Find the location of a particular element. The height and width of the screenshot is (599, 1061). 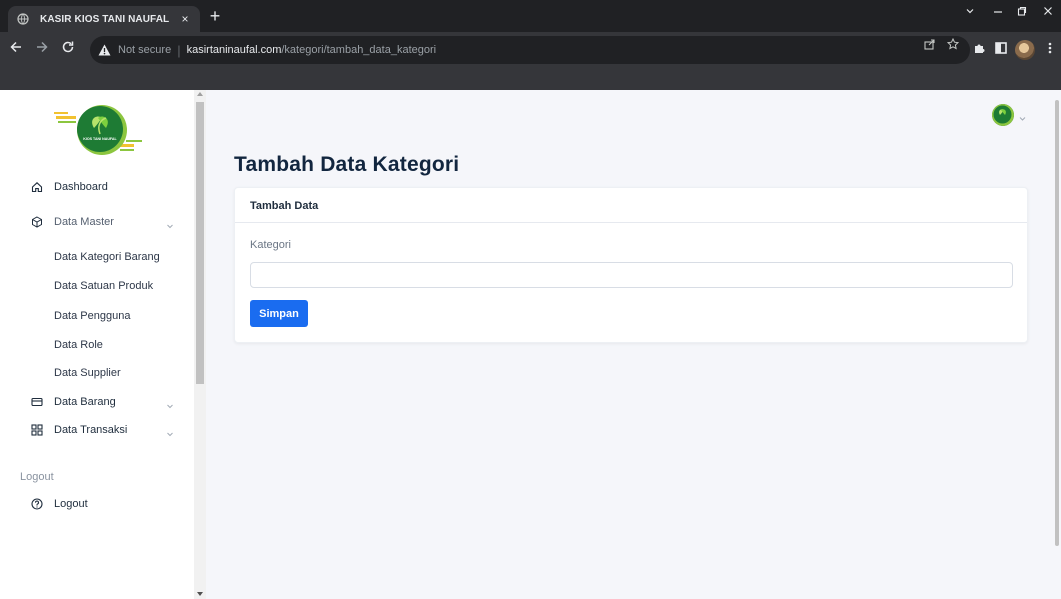

grid-icon is located at coordinates (37, 430).